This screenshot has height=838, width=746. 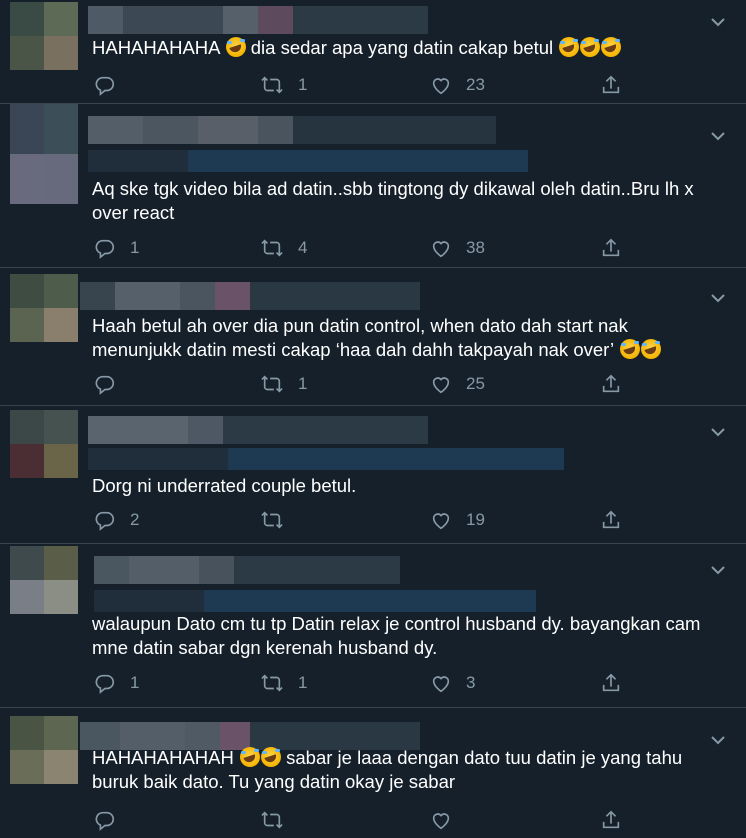 I want to click on tweet-text-part: dia sedar apa yang datin cakap betul, so click(x=402, y=47).